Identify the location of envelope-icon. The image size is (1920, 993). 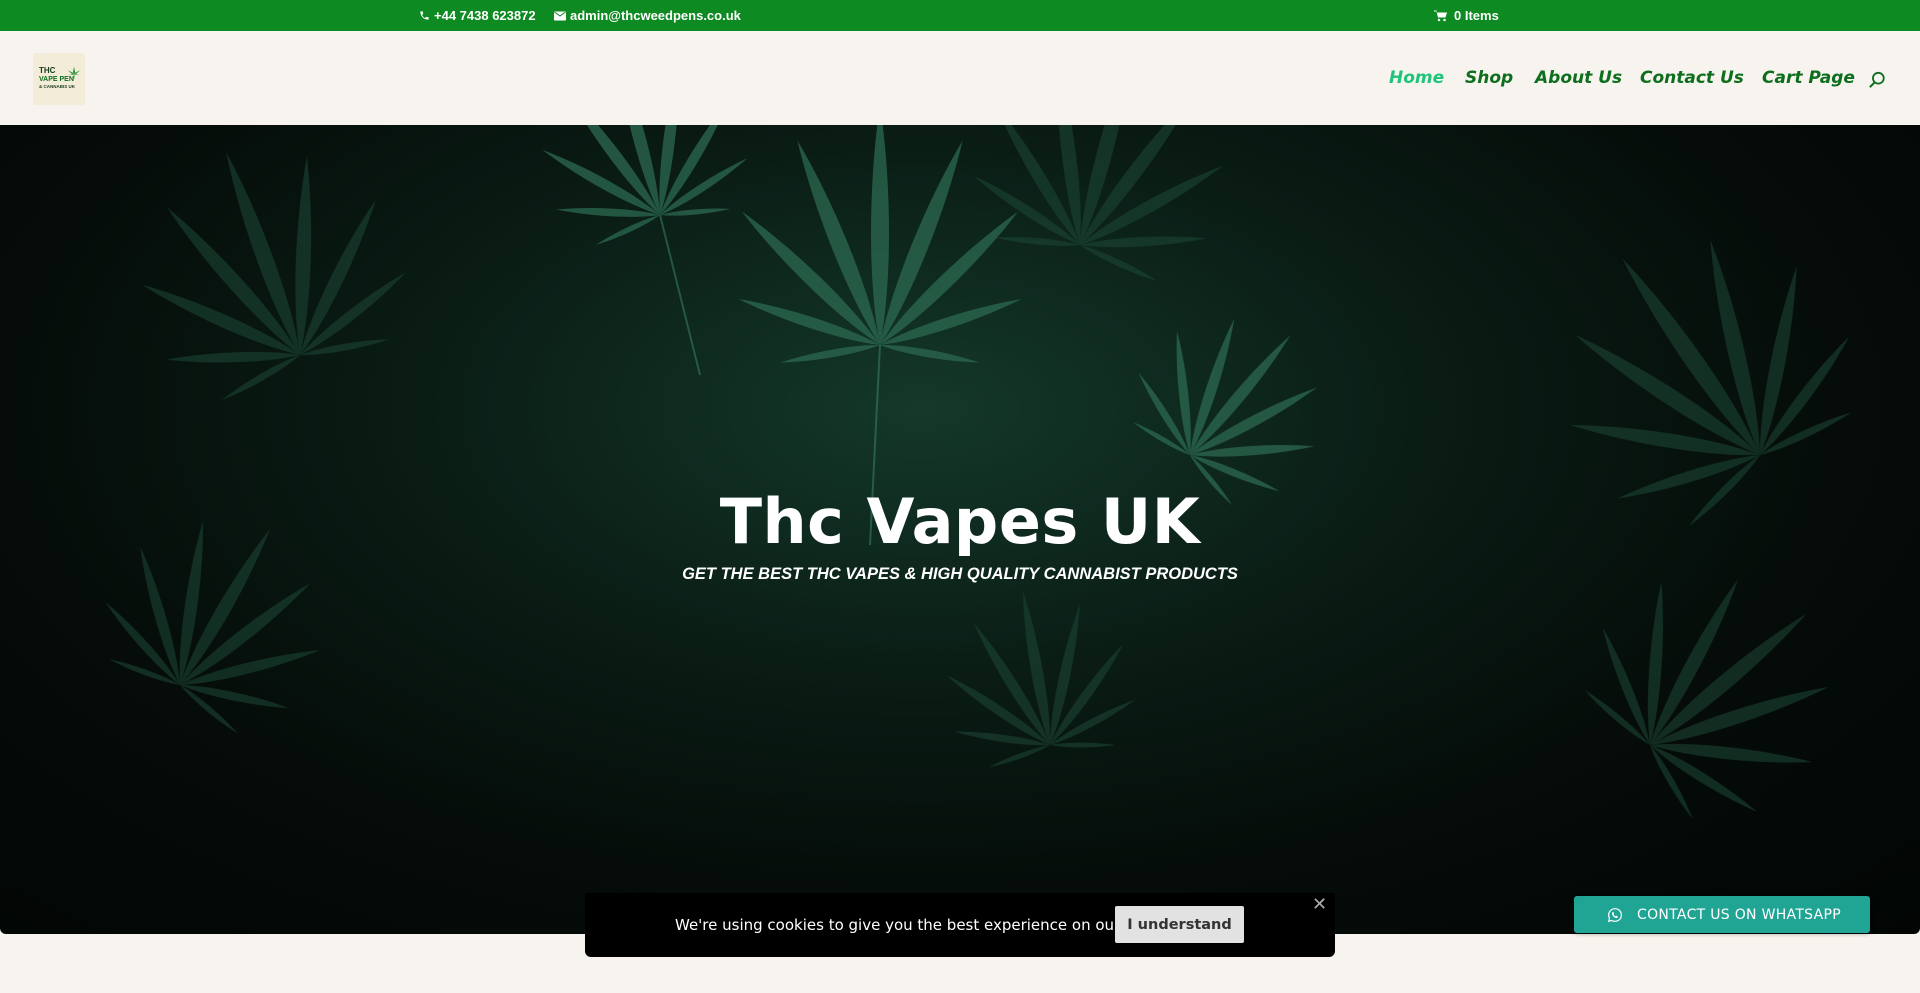
(560, 15).